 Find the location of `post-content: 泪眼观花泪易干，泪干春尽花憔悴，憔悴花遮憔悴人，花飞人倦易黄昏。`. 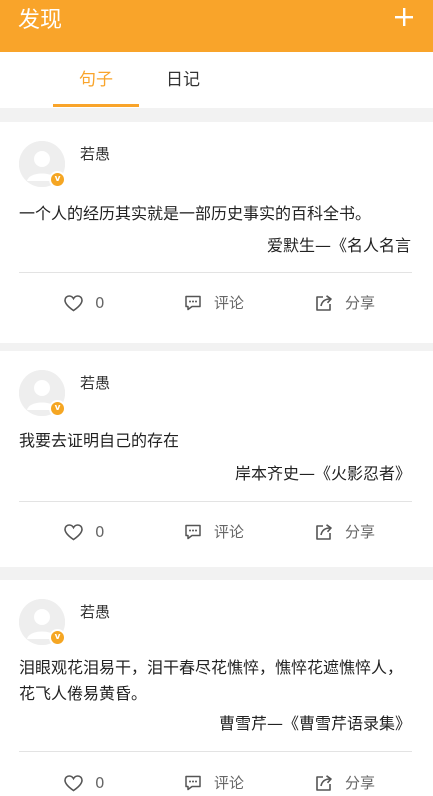

post-content: 泪眼观花泪易干，泪干春尽花憔悴，憔悴花遮憔悴人，花飞人倦易黄昏。 is located at coordinates (211, 680).